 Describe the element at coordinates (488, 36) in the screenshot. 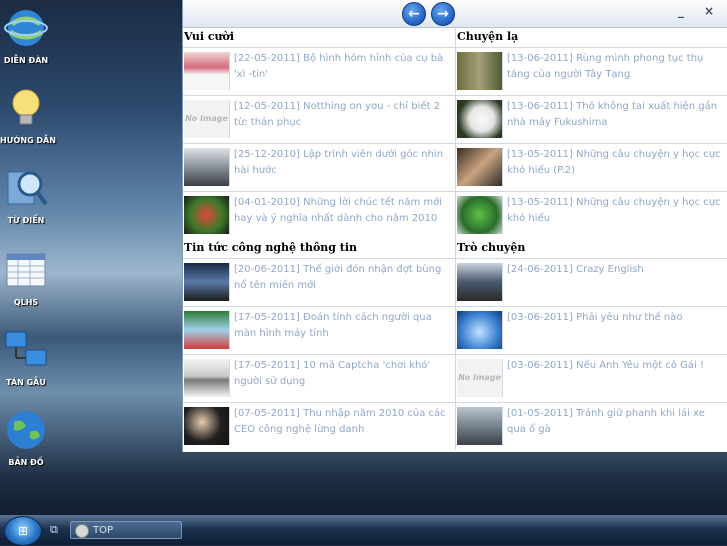

I see `section-title: Chuyện lạ` at that location.